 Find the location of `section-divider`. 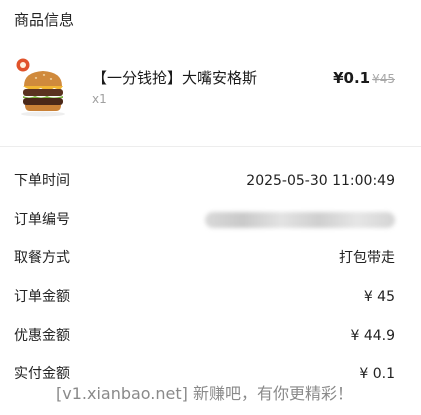

section-divider is located at coordinates (210, 146).